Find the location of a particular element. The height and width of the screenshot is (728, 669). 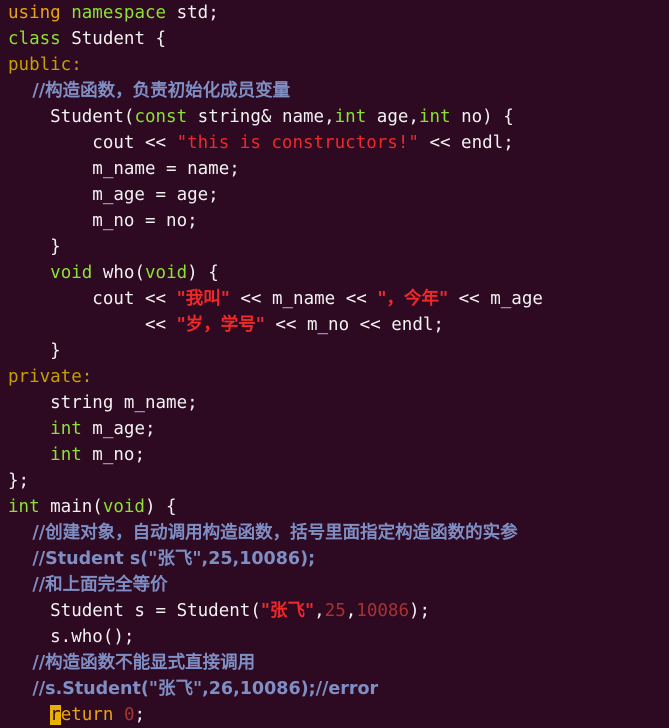

code-line: //构造函数，负责初始化成员变量 is located at coordinates (334, 91).